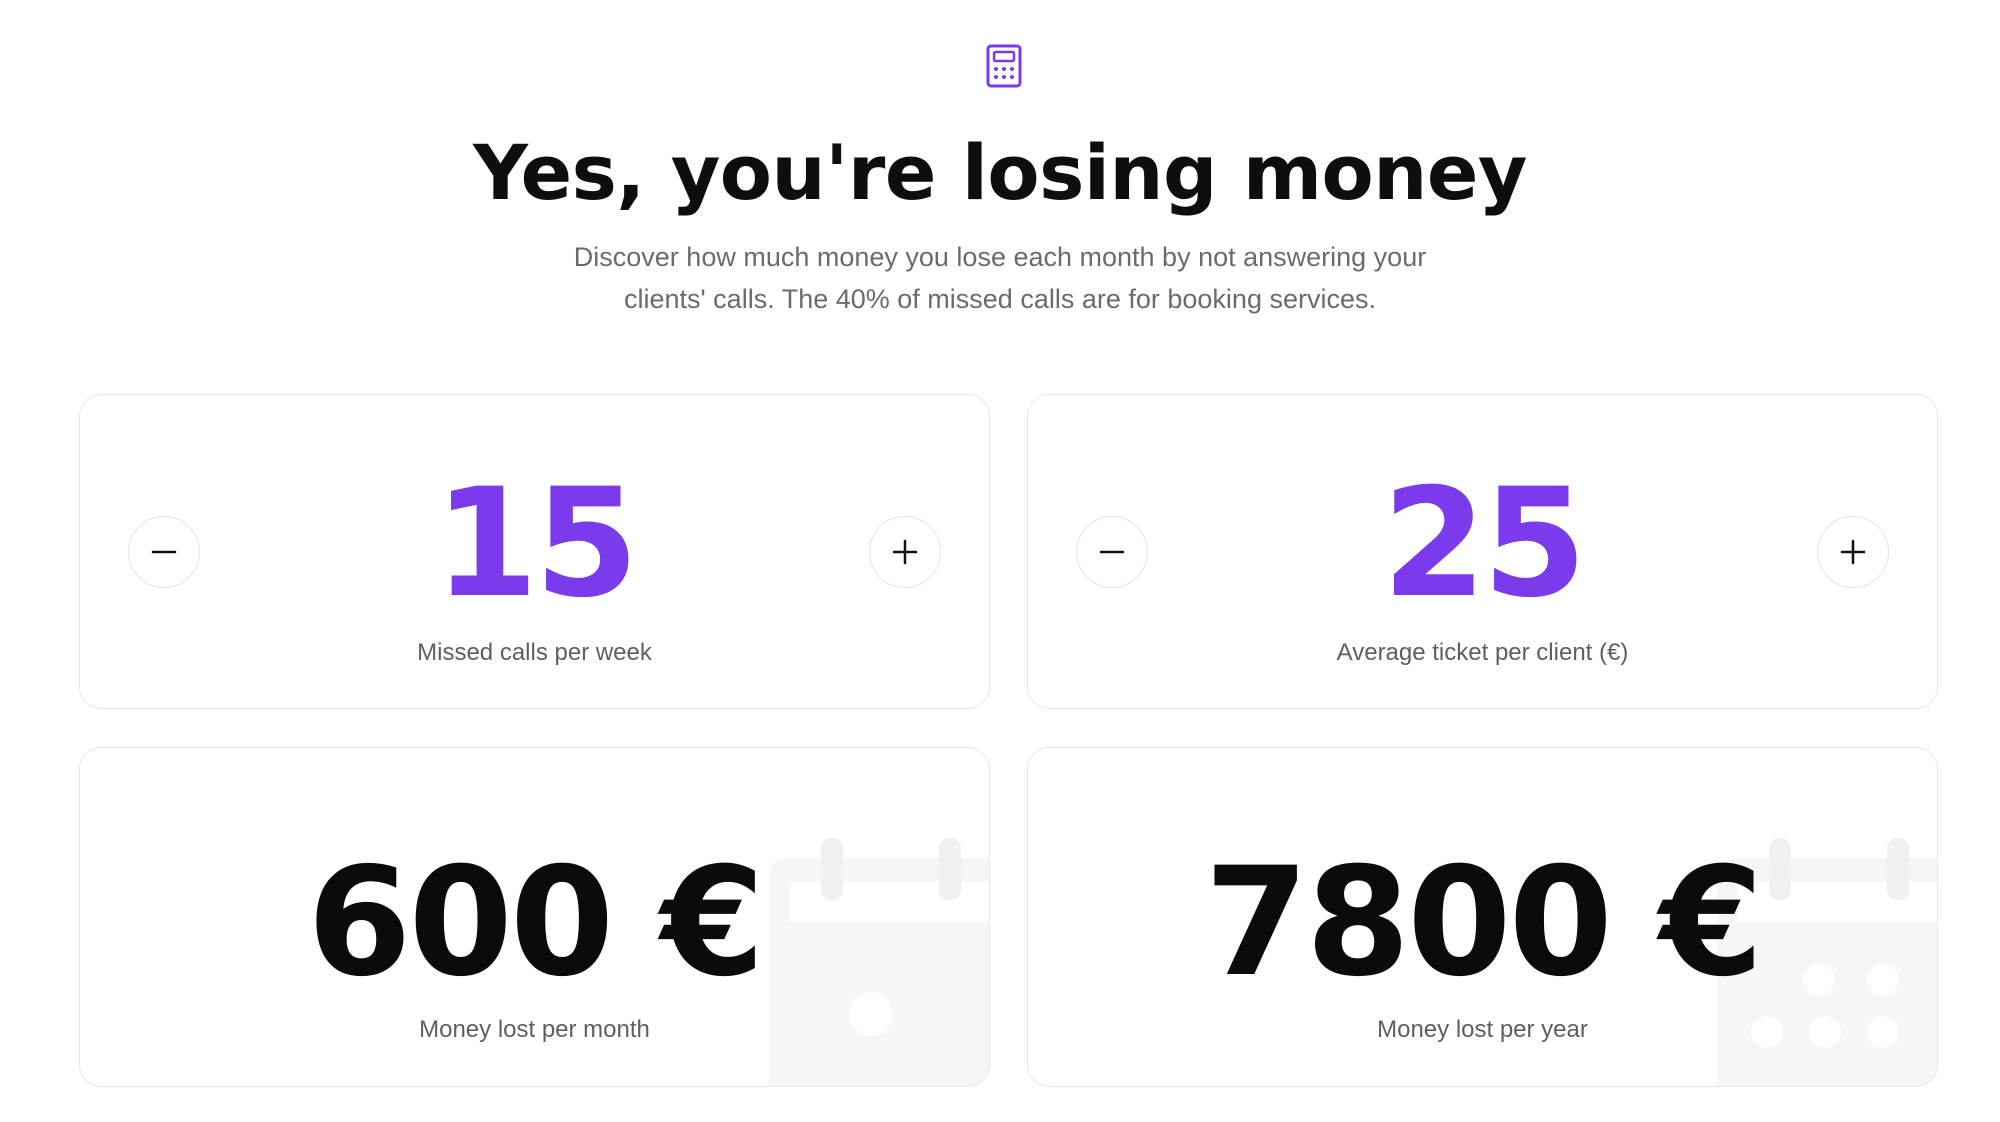 Image resolution: width=2000 pixels, height=1122 pixels. I want to click on yearly-loss-card: 7800 € Money lost per year, so click(1482, 917).